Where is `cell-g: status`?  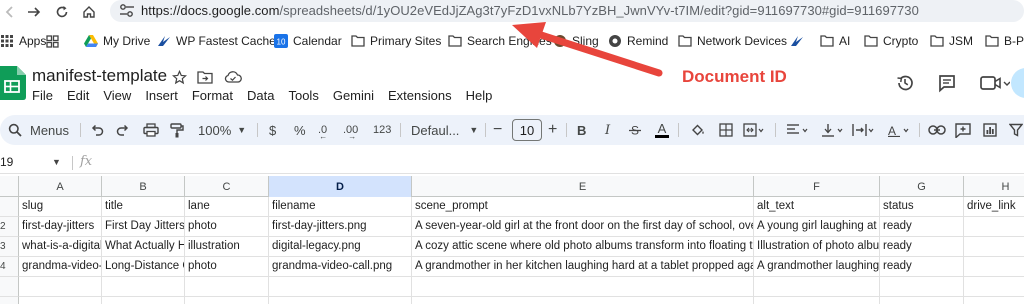 cell-g: status is located at coordinates (922, 207).